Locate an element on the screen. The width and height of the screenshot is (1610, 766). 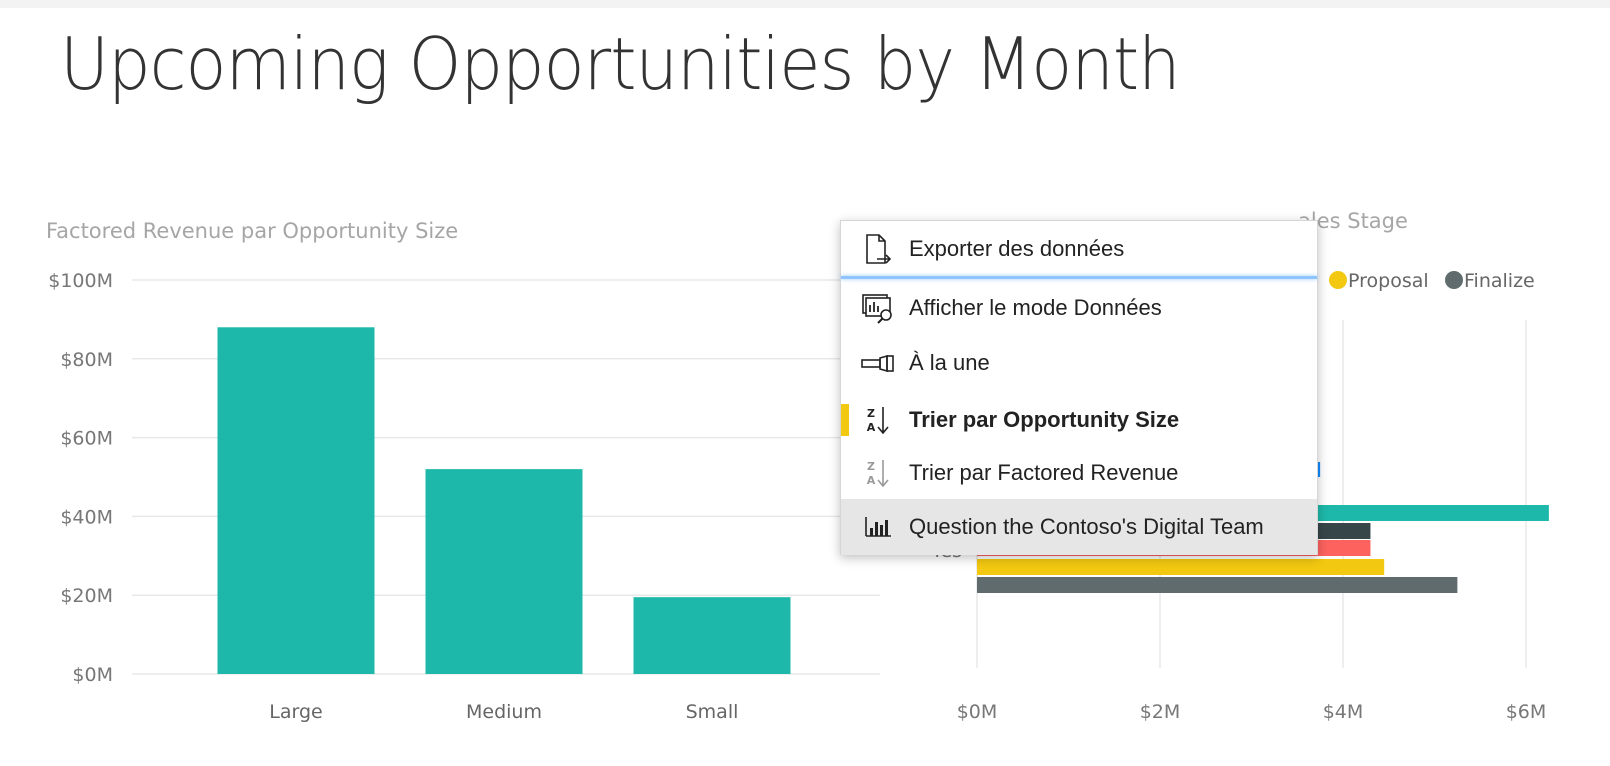
menu-item-label: Trier par Opportunity Size is located at coordinates (1044, 419).